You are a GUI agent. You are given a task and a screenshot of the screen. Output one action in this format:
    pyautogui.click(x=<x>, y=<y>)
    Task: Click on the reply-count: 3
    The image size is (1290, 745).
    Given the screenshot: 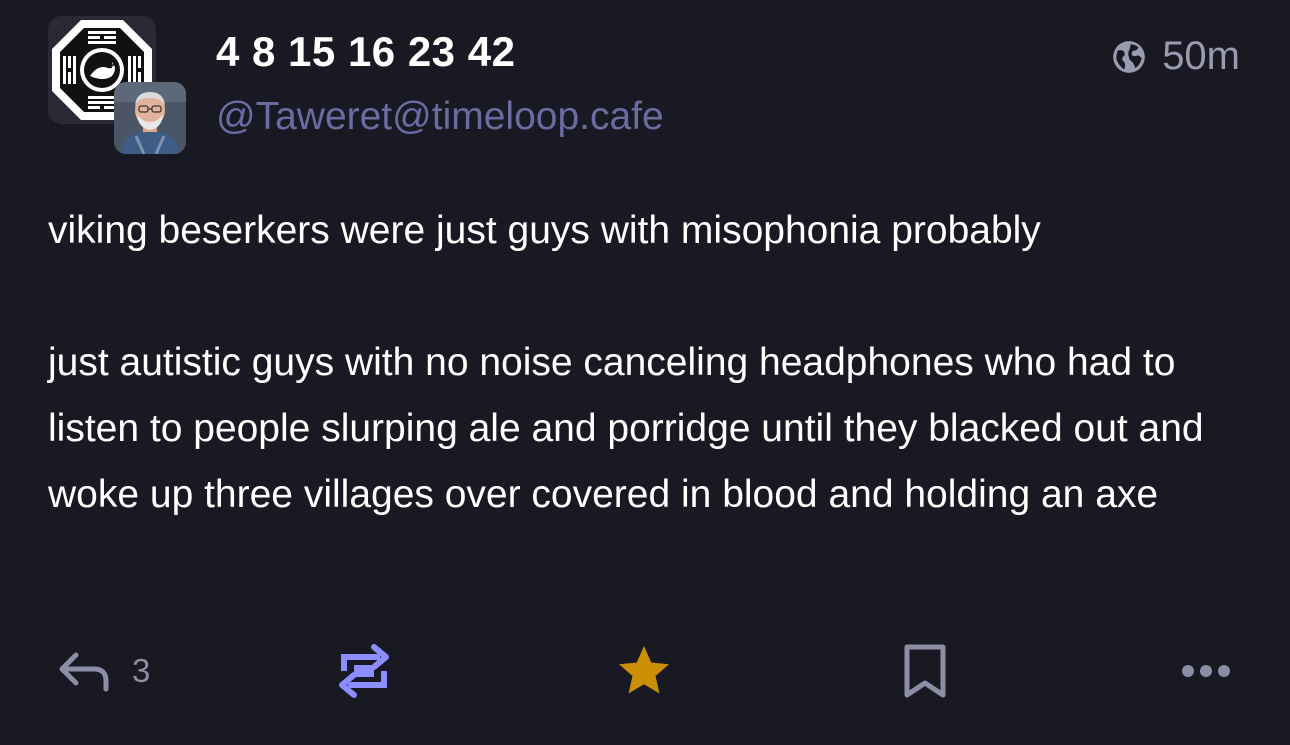 What is the action you would take?
    pyautogui.click(x=141, y=670)
    